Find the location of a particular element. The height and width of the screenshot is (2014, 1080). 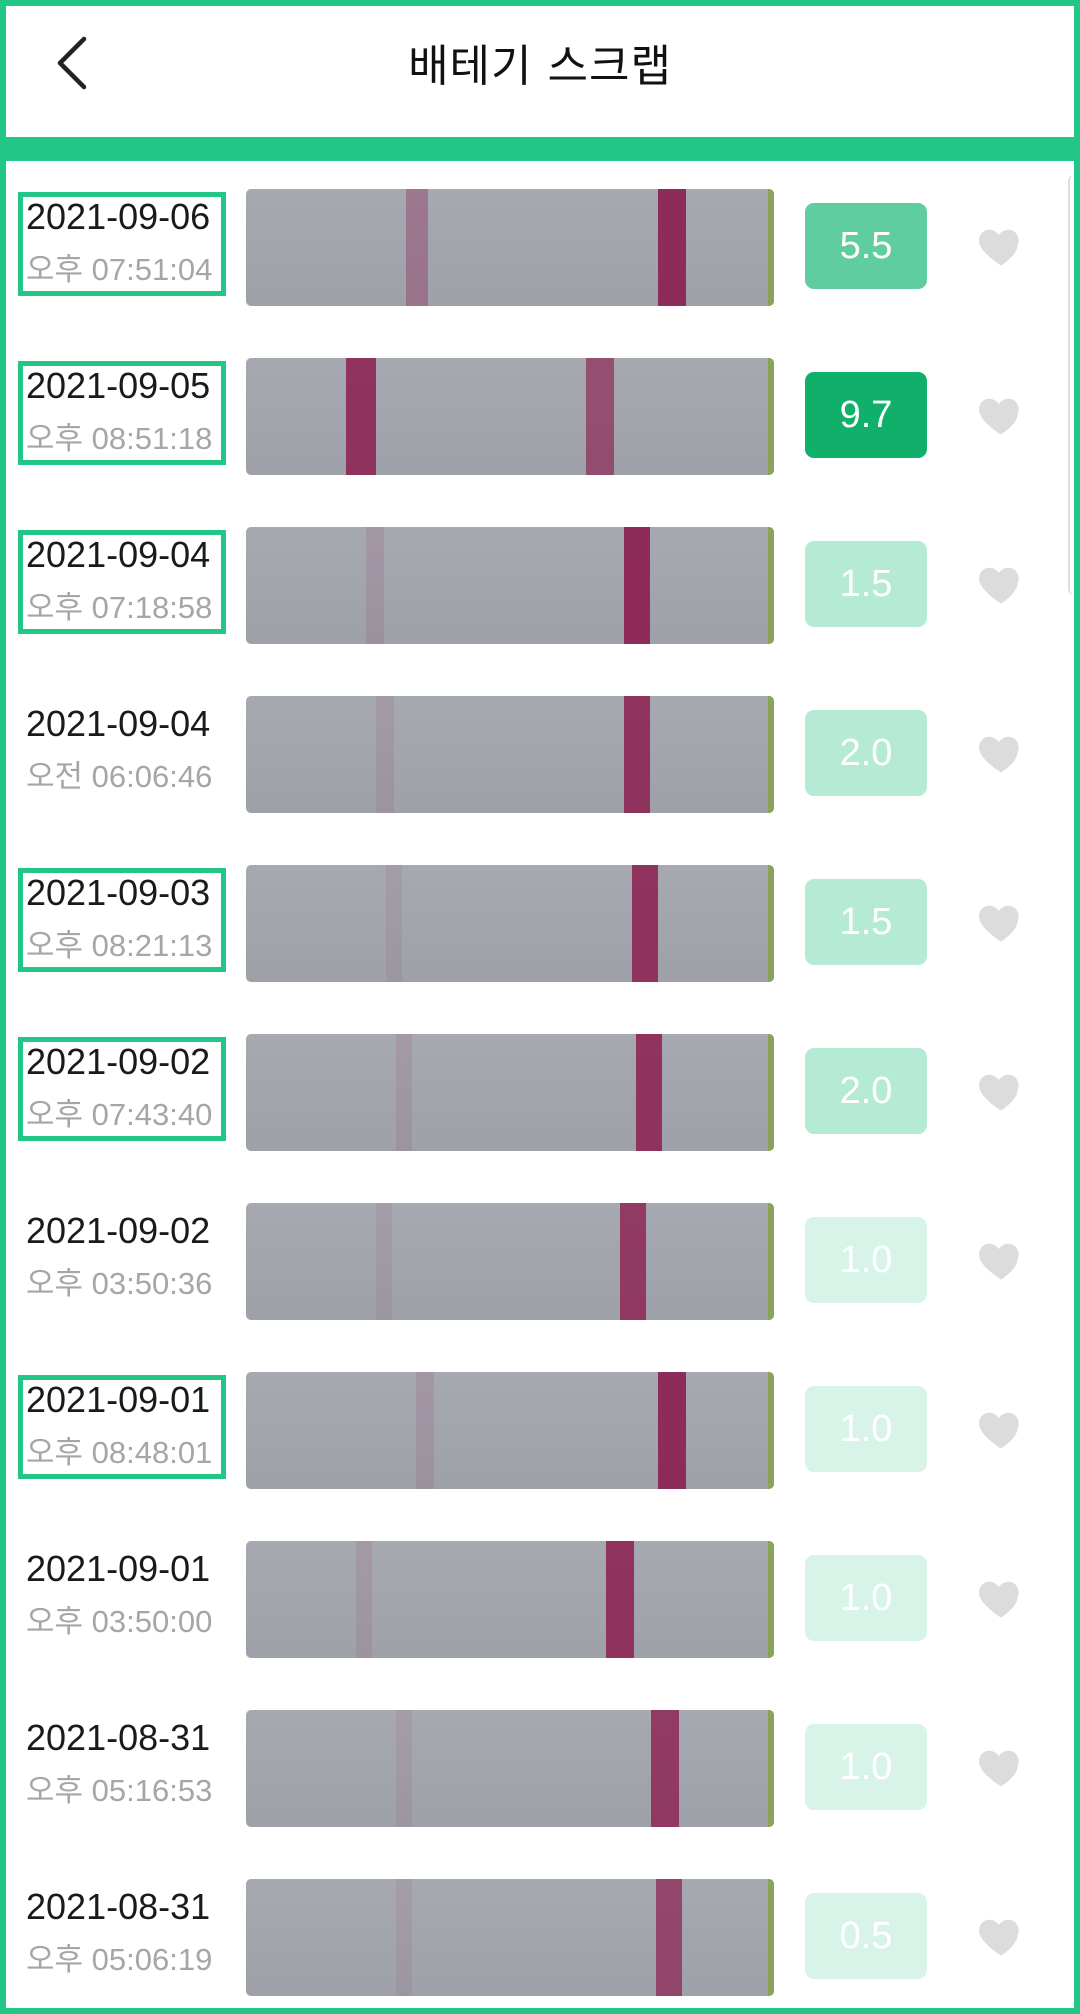

list-item: 2021-08-31 오후 05:06:19 0.5 is located at coordinates (540, 1940).